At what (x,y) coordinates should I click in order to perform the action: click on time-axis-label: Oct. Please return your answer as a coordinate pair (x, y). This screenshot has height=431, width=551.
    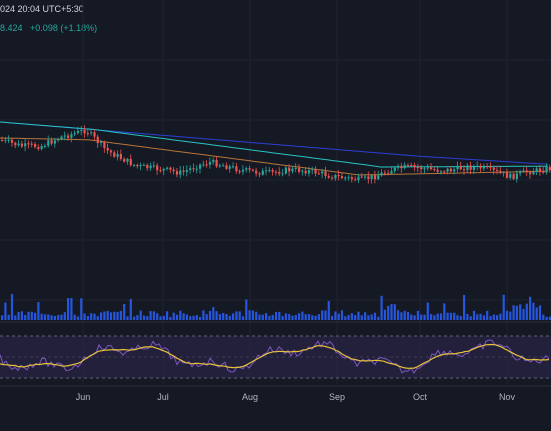
    Looking at the image, I should click on (420, 397).